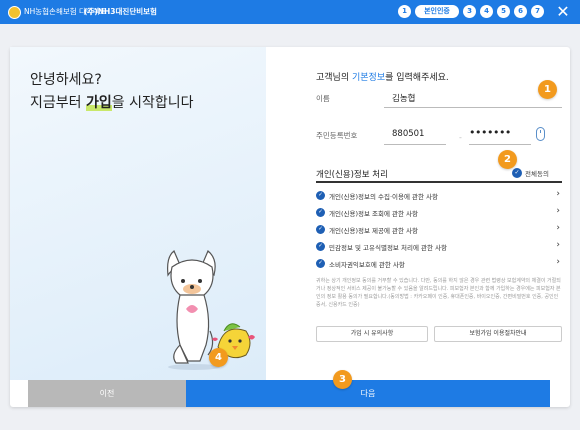  What do you see at coordinates (537, 174) in the screenshot?
I see `all-agree-label: 전체동의` at bounding box center [537, 174].